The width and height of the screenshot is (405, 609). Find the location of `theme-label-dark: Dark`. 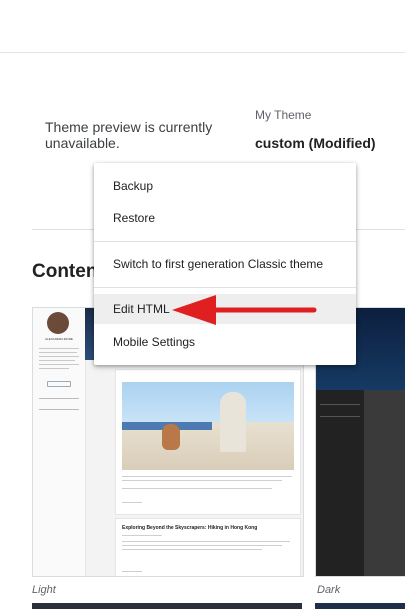

theme-label-dark: Dark is located at coordinates (329, 590).